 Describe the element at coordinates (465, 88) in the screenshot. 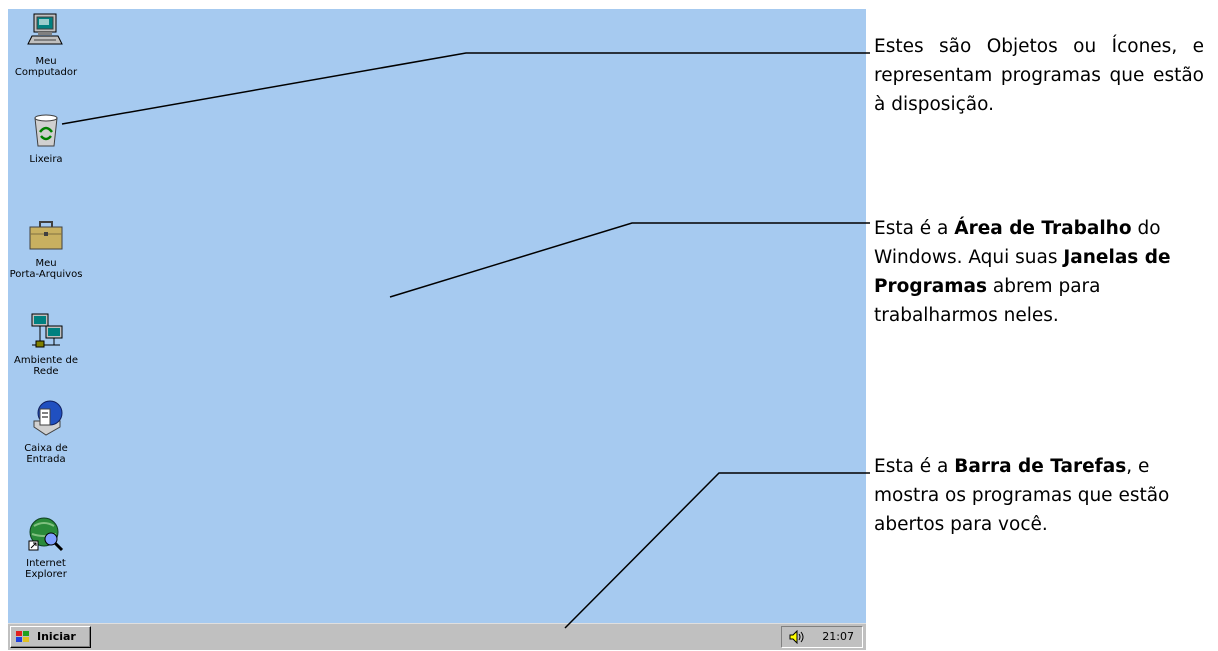

I see `callout-line-icons` at that location.